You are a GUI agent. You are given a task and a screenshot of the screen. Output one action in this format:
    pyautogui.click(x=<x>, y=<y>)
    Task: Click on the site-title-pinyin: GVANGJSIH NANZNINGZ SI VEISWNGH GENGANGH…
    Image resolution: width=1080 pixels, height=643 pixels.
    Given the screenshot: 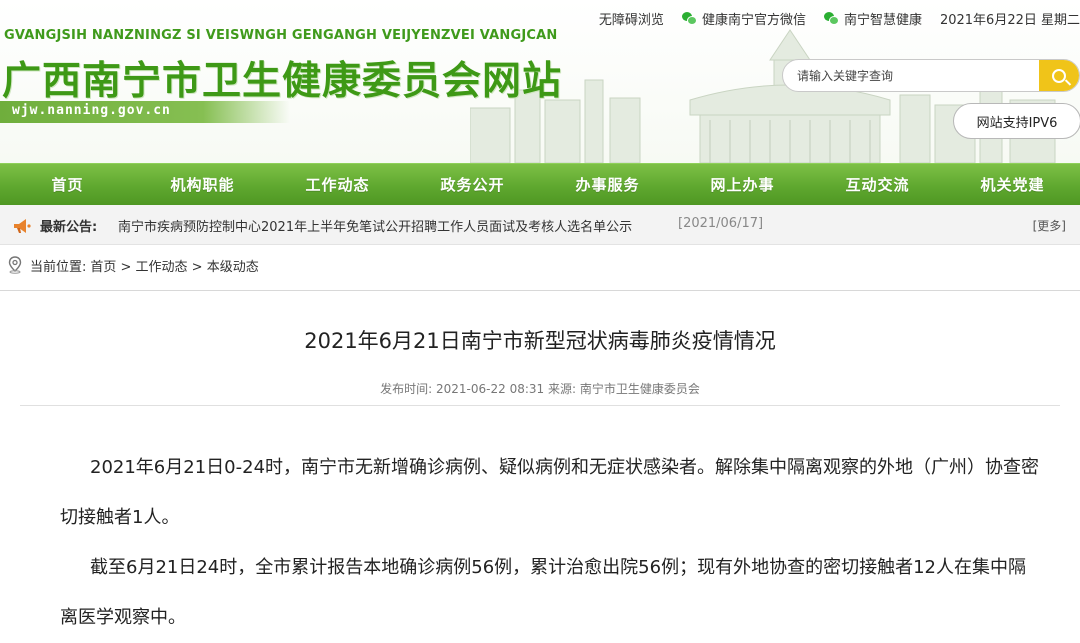 What is the action you would take?
    pyautogui.click(x=281, y=35)
    